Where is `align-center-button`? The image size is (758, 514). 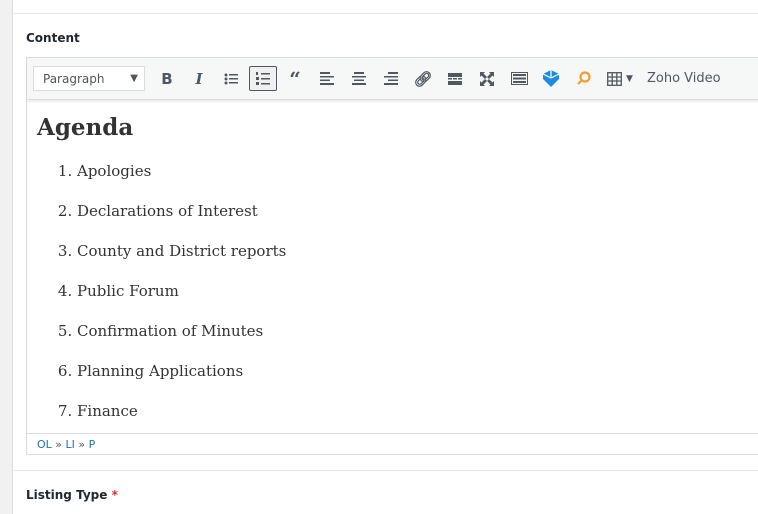 align-center-button is located at coordinates (359, 78).